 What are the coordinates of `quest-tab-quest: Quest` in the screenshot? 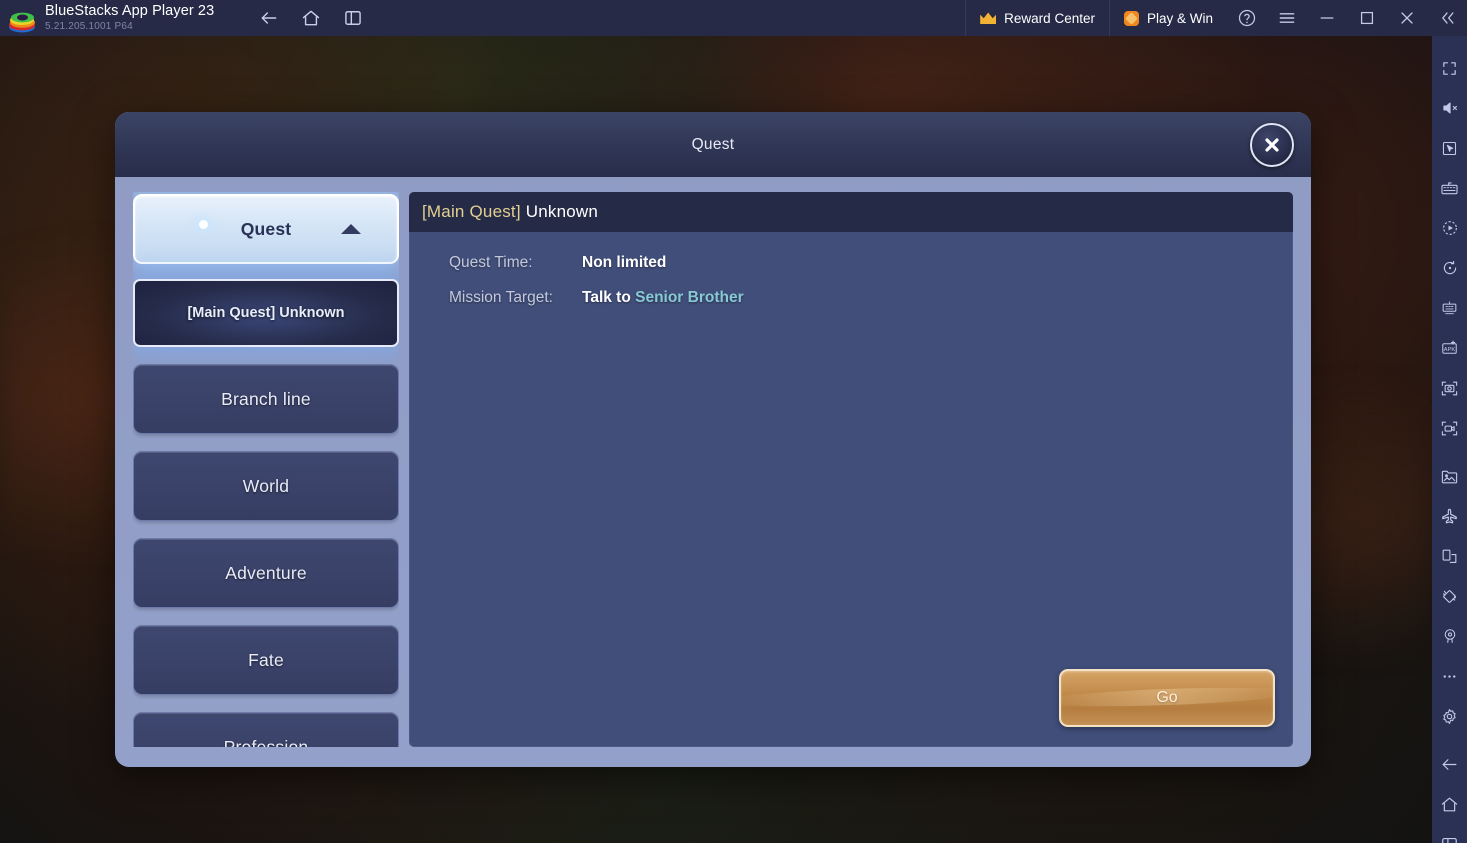 It's located at (266, 229).